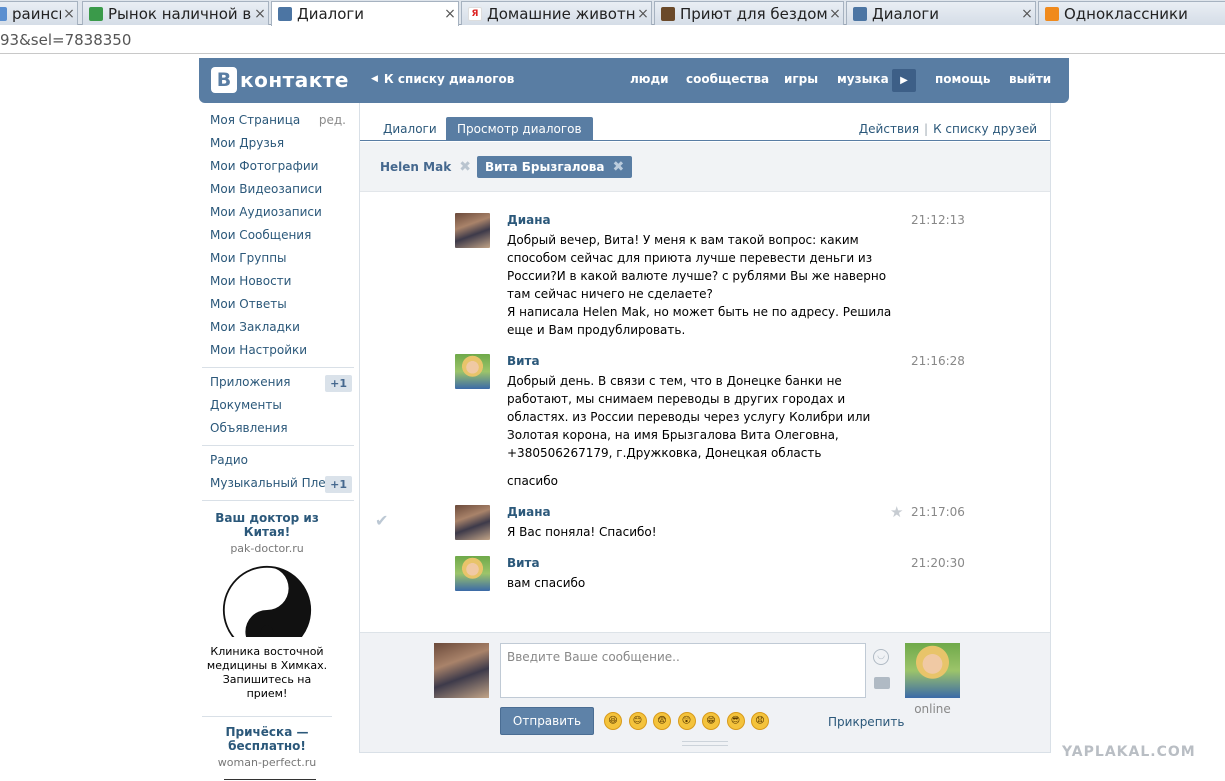 The image size is (1225, 781). I want to click on browser-tab: Одноклассники, so click(1131, 13).